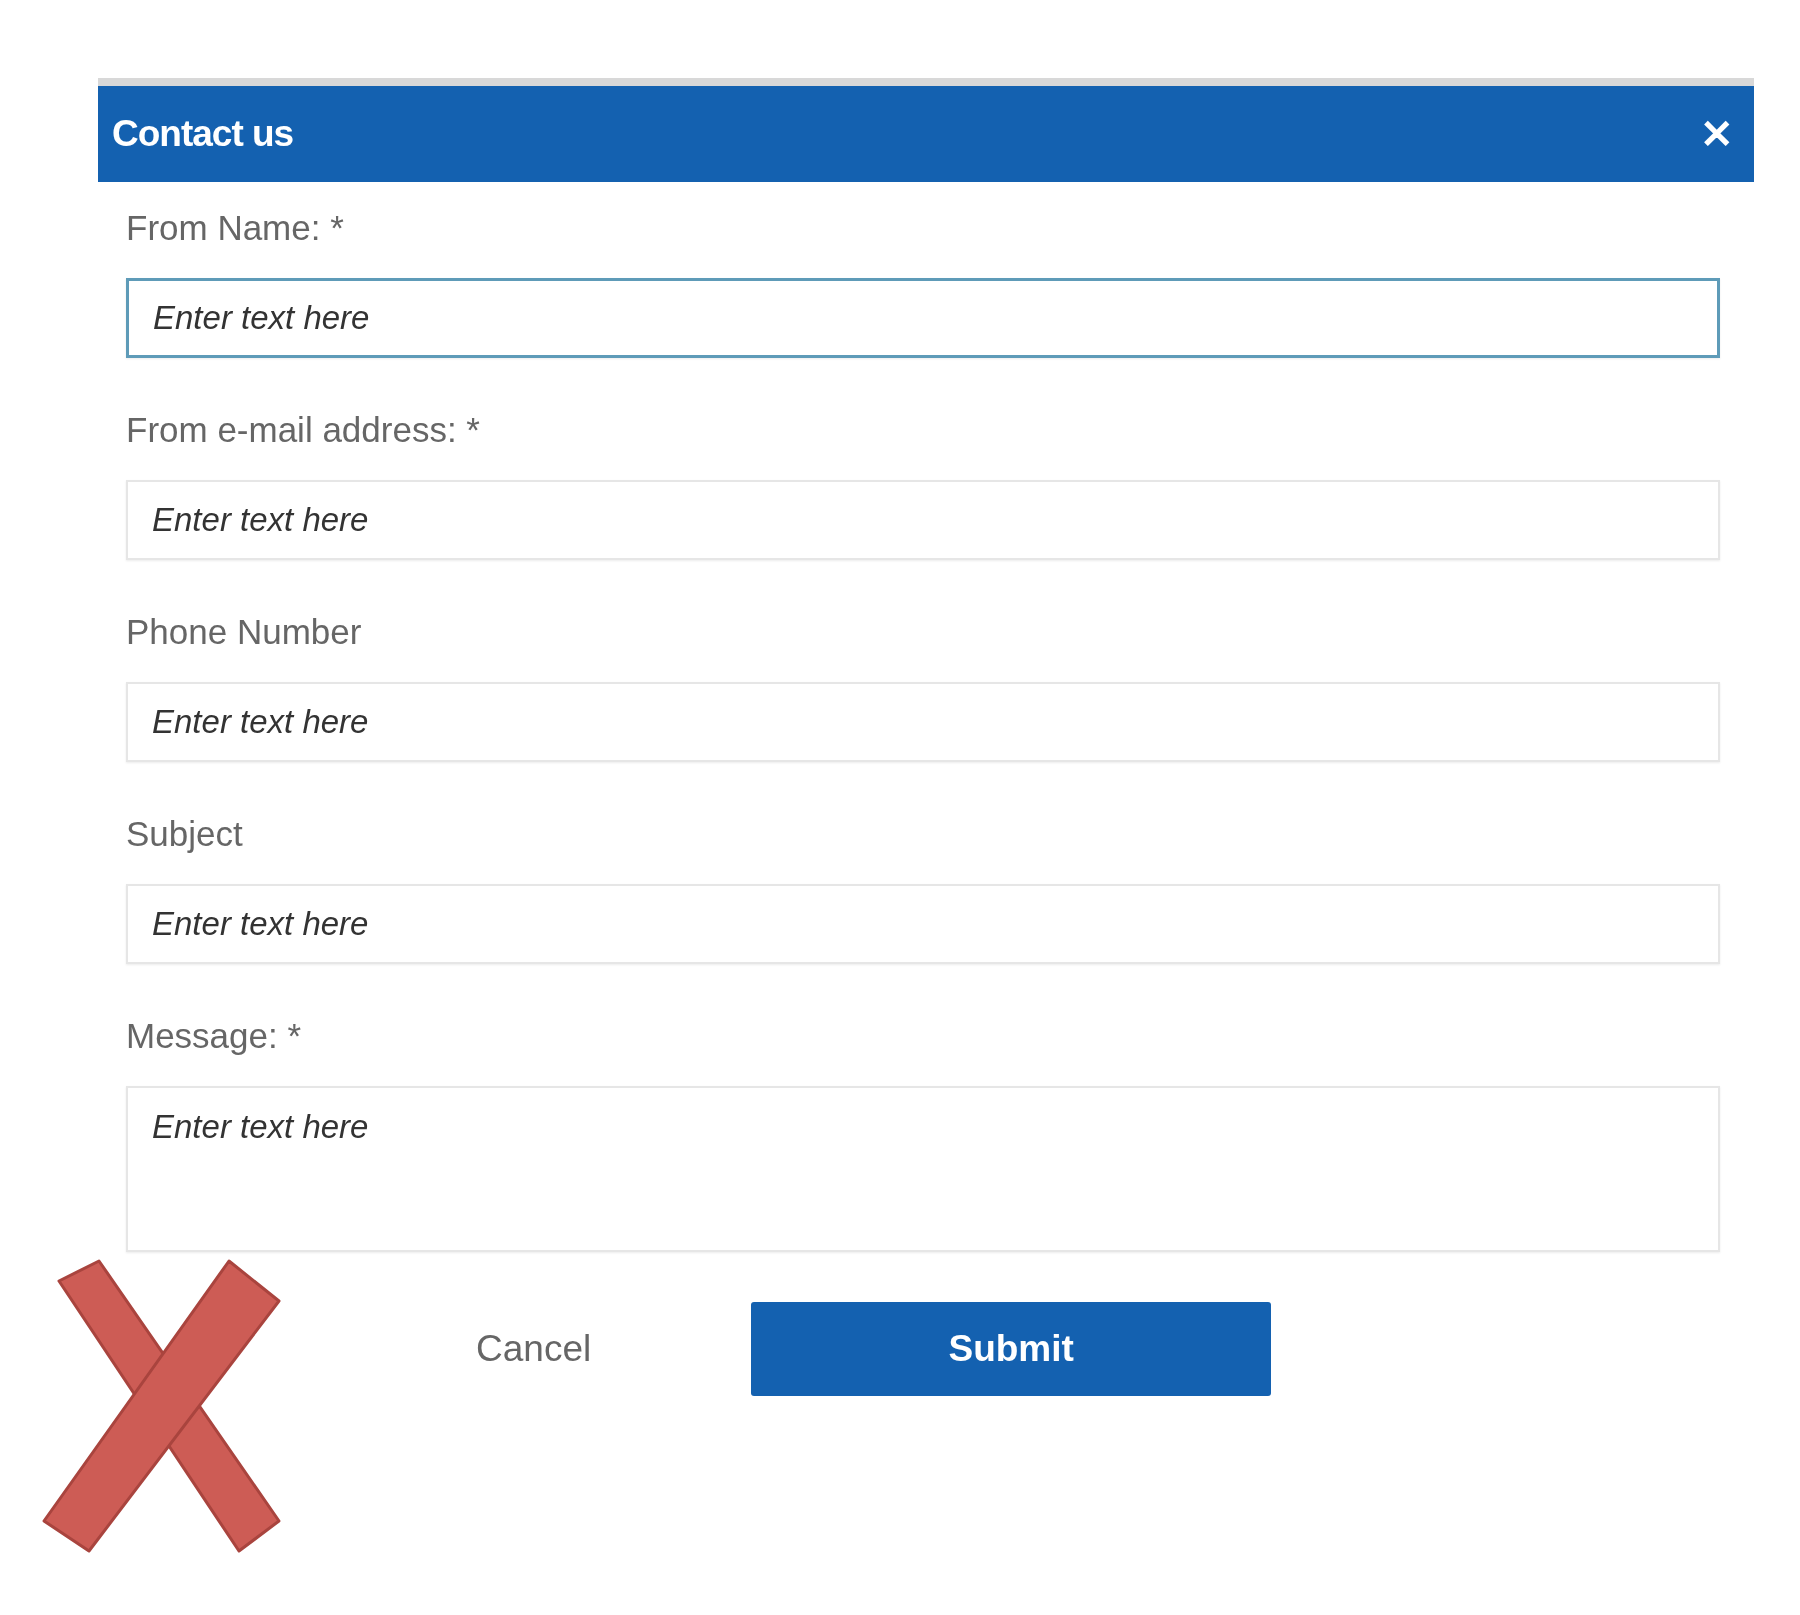 This screenshot has height=1615, width=1800. Describe the element at coordinates (203, 134) in the screenshot. I see `dialog-title: Contact us` at that location.